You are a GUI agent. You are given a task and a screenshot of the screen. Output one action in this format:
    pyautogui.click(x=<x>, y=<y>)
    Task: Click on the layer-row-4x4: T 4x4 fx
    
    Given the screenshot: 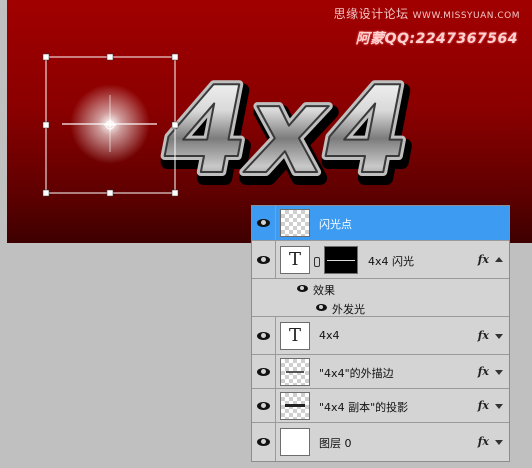 What is the action you would take?
    pyautogui.click(x=380, y=336)
    